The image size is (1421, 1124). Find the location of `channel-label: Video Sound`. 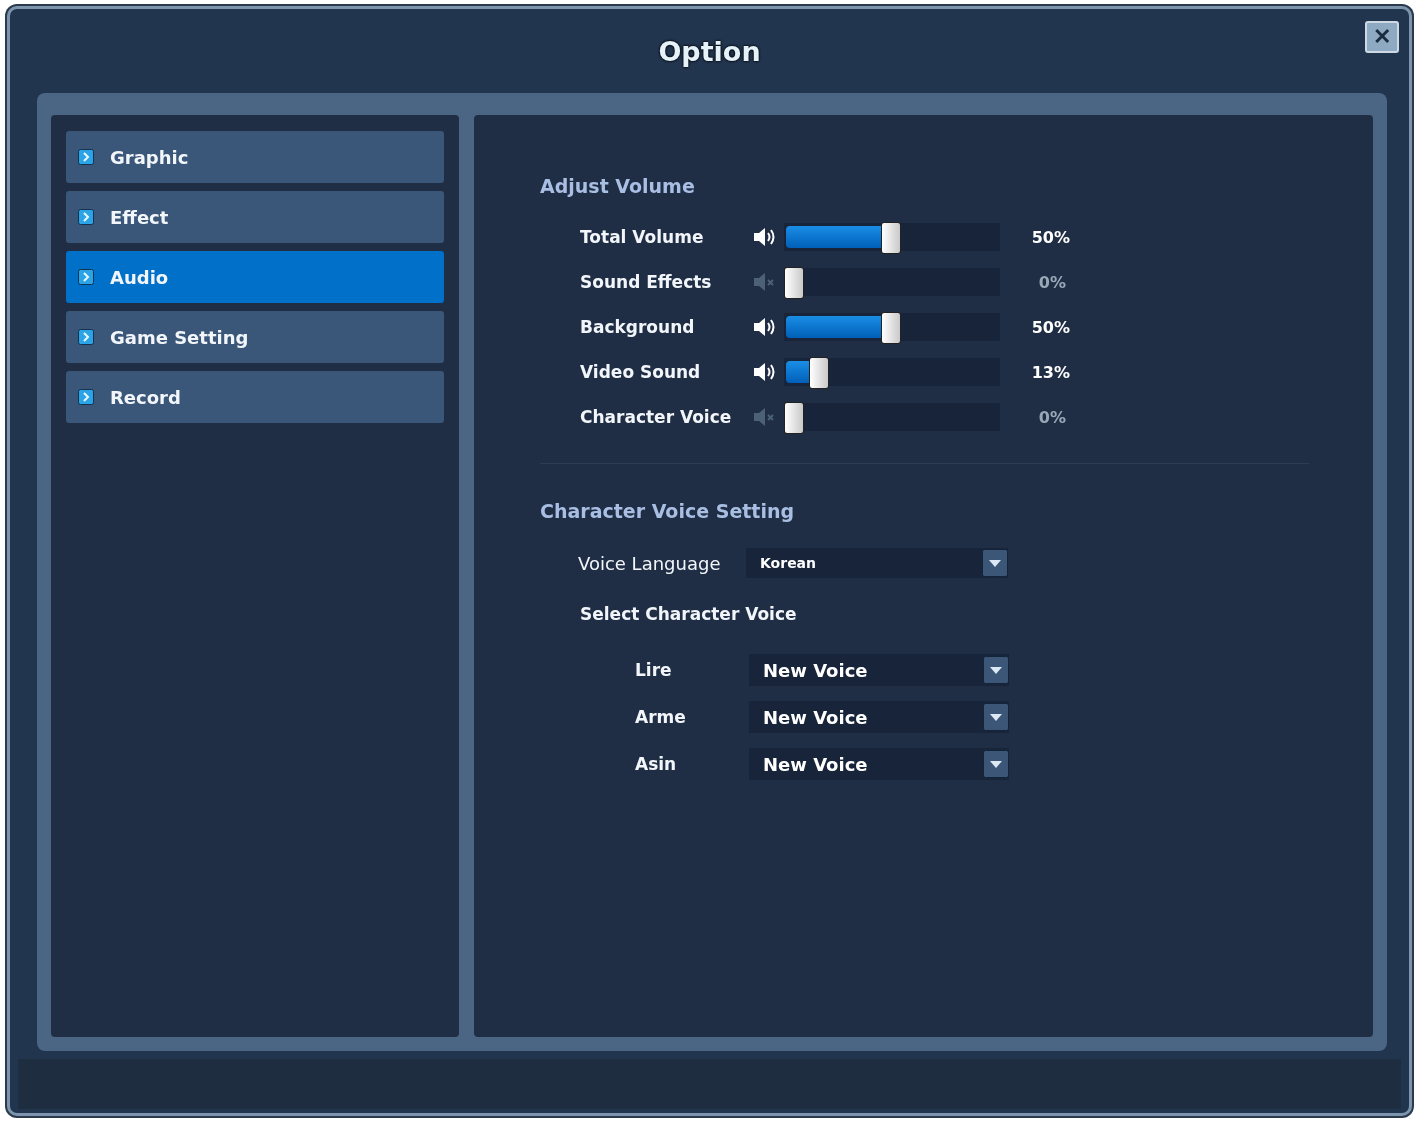

channel-label: Video Sound is located at coordinates (641, 372).